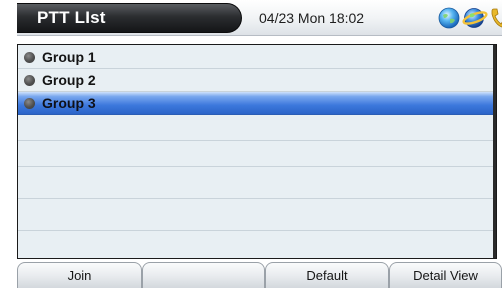 Image resolution: width=502 pixels, height=288 pixels. Describe the element at coordinates (129, 18) in the screenshot. I see `title-tab: PTT LIst` at that location.